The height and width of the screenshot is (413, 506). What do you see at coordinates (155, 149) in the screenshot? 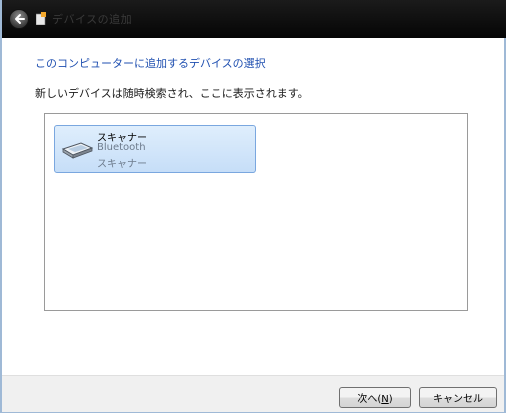
I see `device-item-scanner: スキャナー Bluetooth スキャナー` at bounding box center [155, 149].